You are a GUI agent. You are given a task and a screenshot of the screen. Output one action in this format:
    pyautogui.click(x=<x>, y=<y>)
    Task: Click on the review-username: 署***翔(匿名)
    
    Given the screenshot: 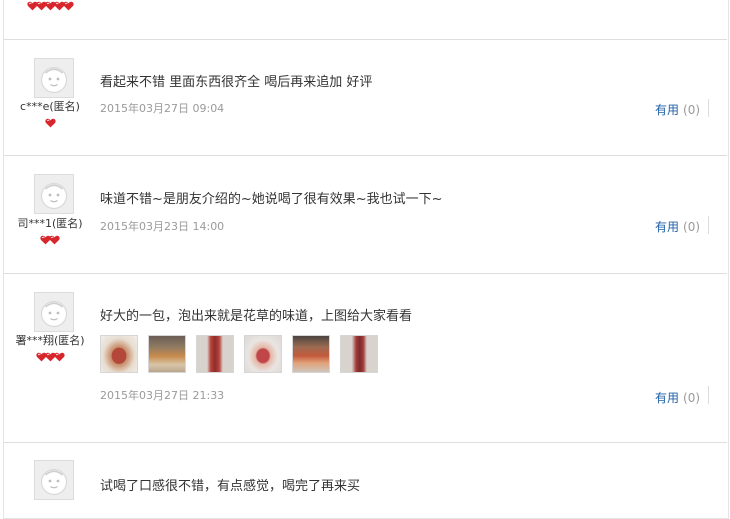 What is the action you would take?
    pyautogui.click(x=50, y=340)
    